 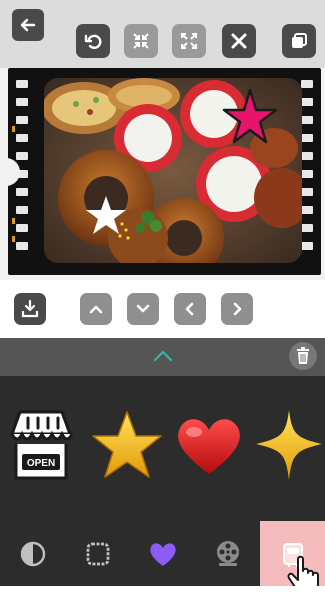 I want to click on chevron-down-icon, so click(x=143, y=309).